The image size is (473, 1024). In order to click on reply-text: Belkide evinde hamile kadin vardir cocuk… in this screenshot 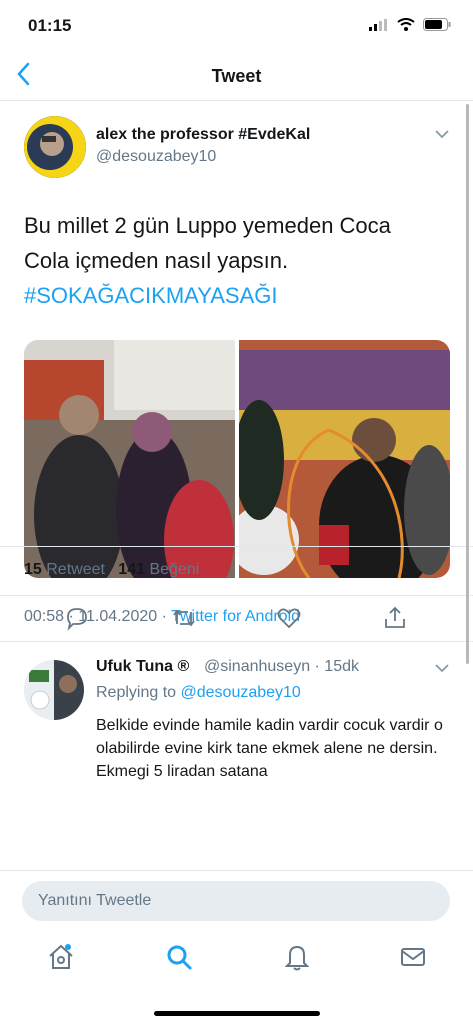, I will do `click(269, 748)`.